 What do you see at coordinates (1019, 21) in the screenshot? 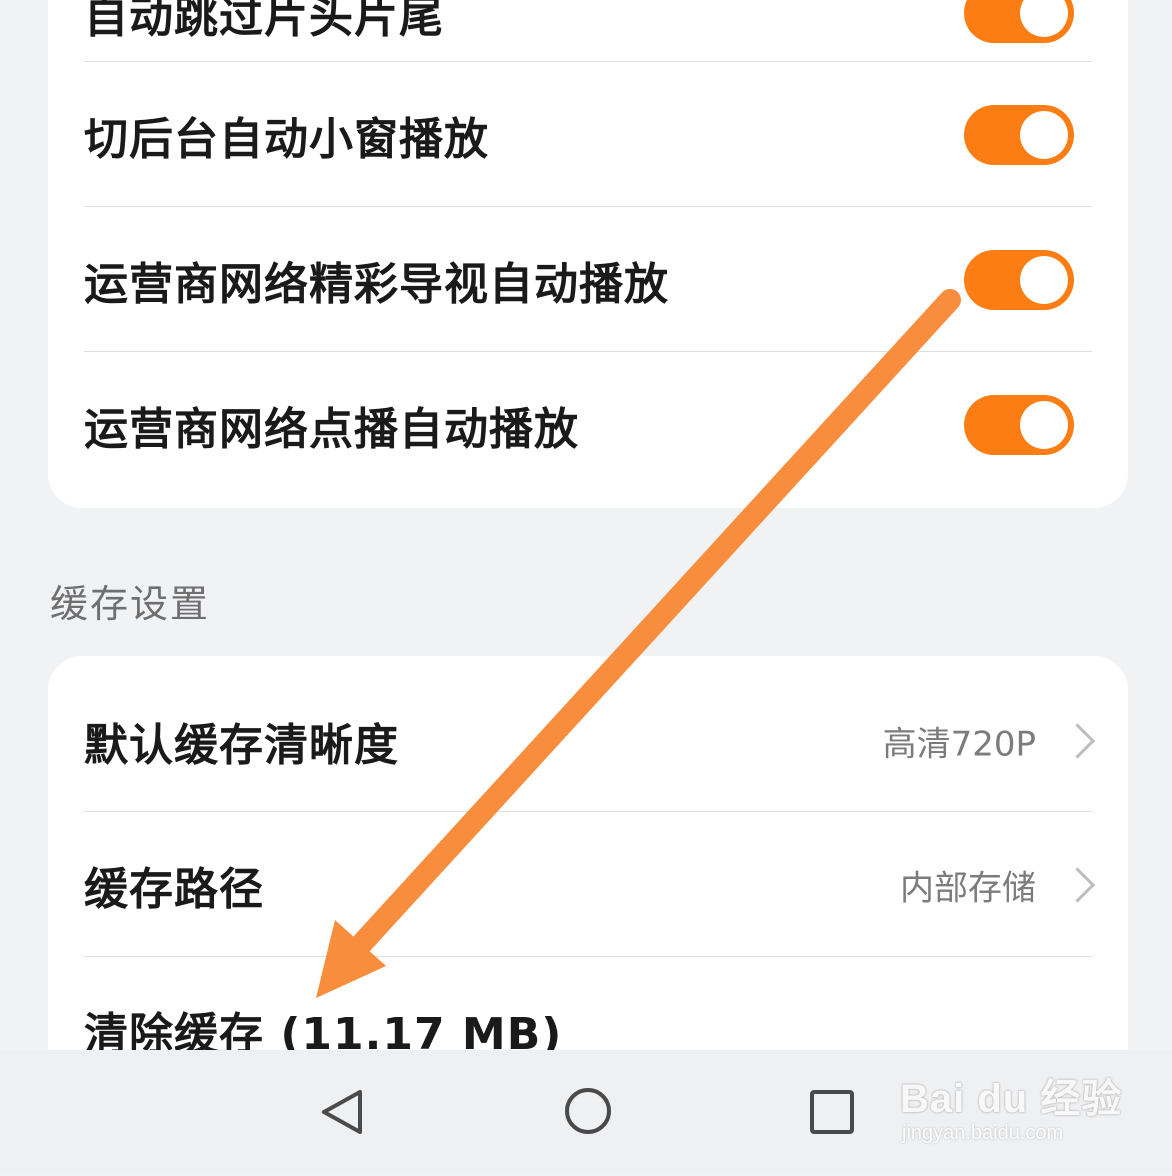
I see `skip-intro-toggle` at bounding box center [1019, 21].